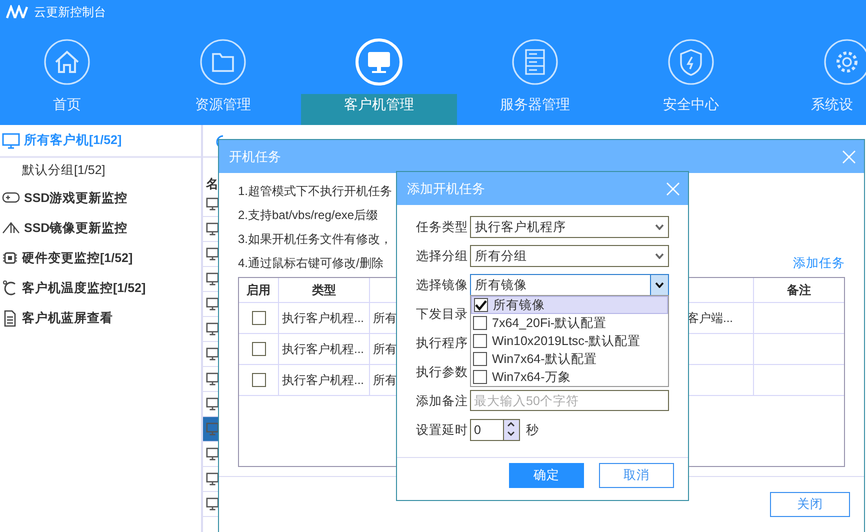 Image resolution: width=866 pixels, height=532 pixels. I want to click on dropdown-option: Win7x64-万象, so click(569, 377).